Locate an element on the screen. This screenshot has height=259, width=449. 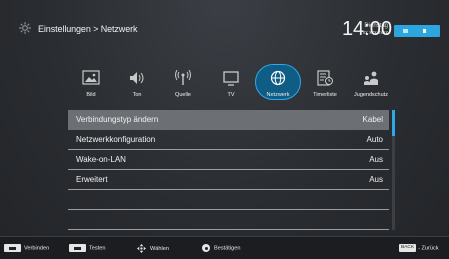
antenna-icon is located at coordinates (183, 77).